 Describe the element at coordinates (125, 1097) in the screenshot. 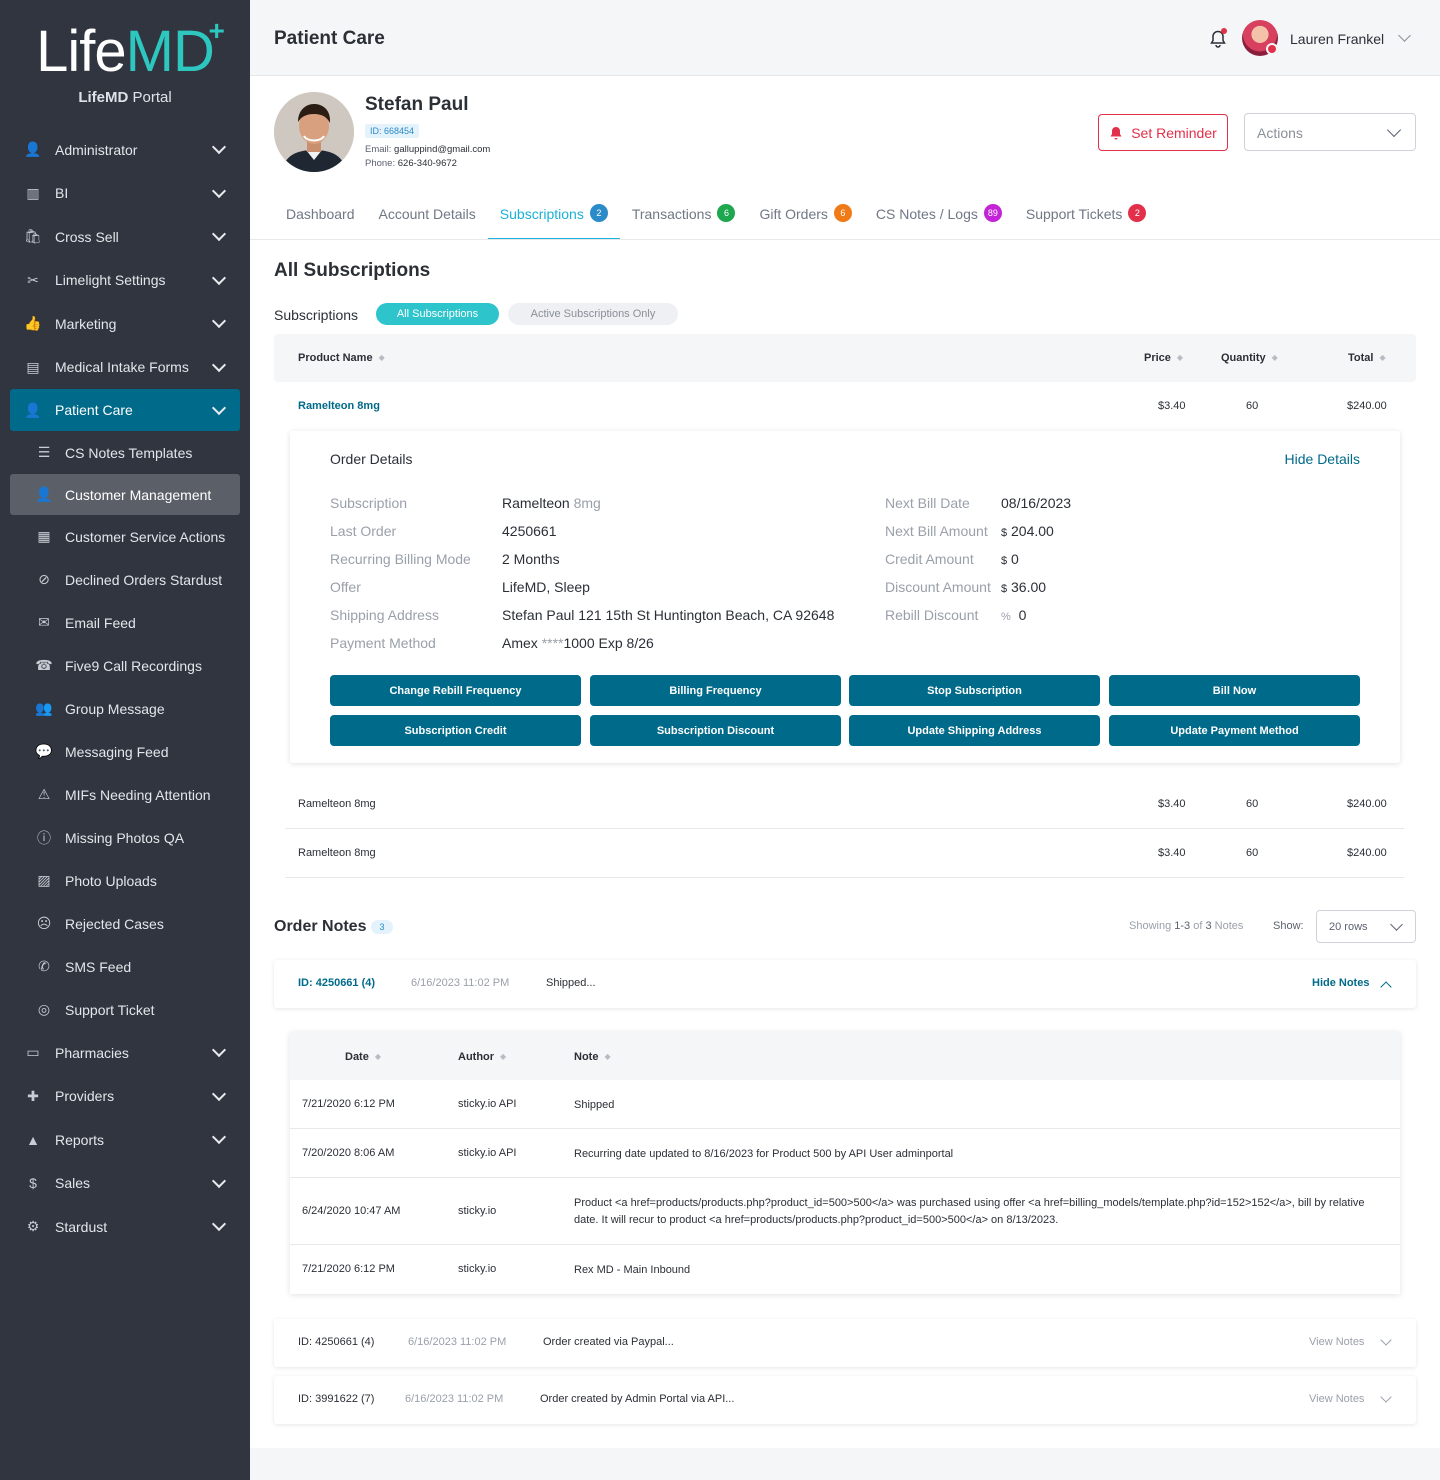

I see `sidebar-item-providers: ✚ Providers` at that location.